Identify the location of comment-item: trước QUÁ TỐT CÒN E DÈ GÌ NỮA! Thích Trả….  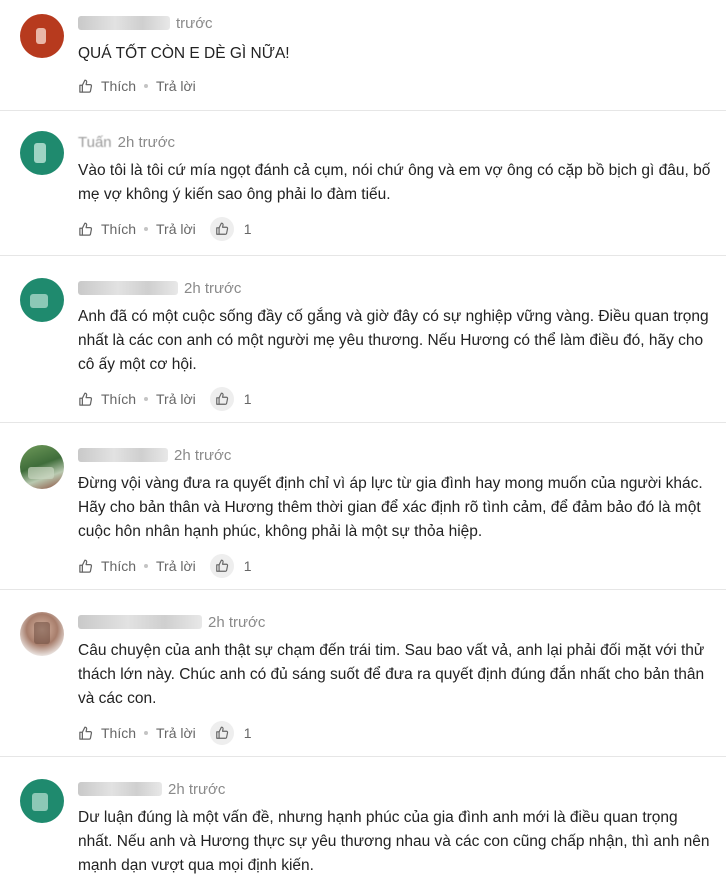
(363, 55).